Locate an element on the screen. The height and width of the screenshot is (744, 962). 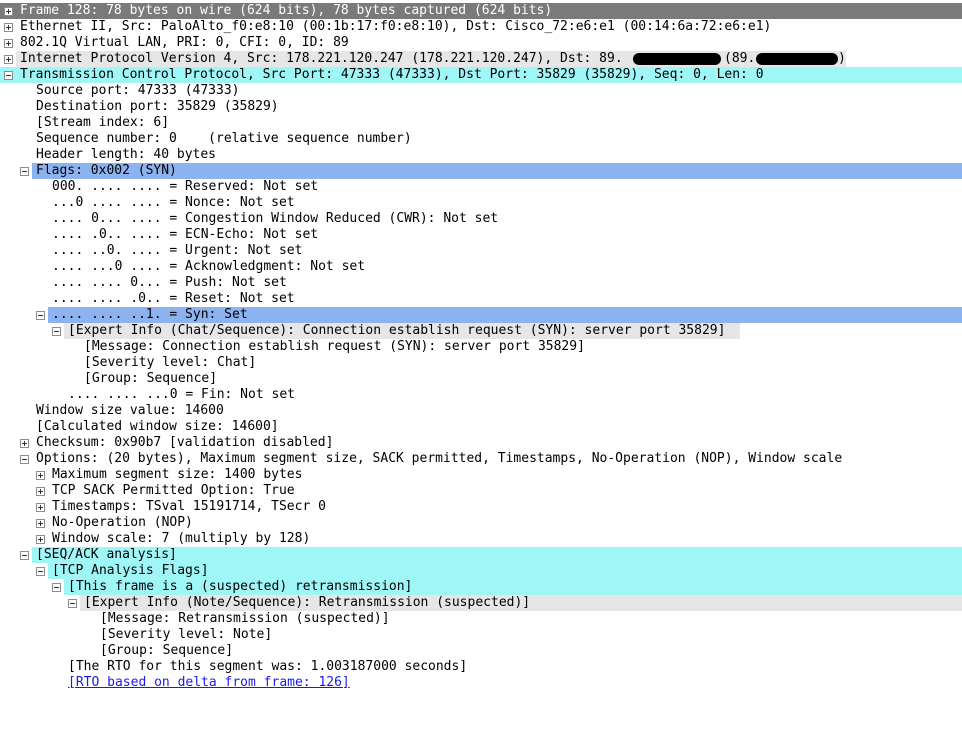
tree-row-source-port: Source port: 47333 (47333) is located at coordinates (481, 91).